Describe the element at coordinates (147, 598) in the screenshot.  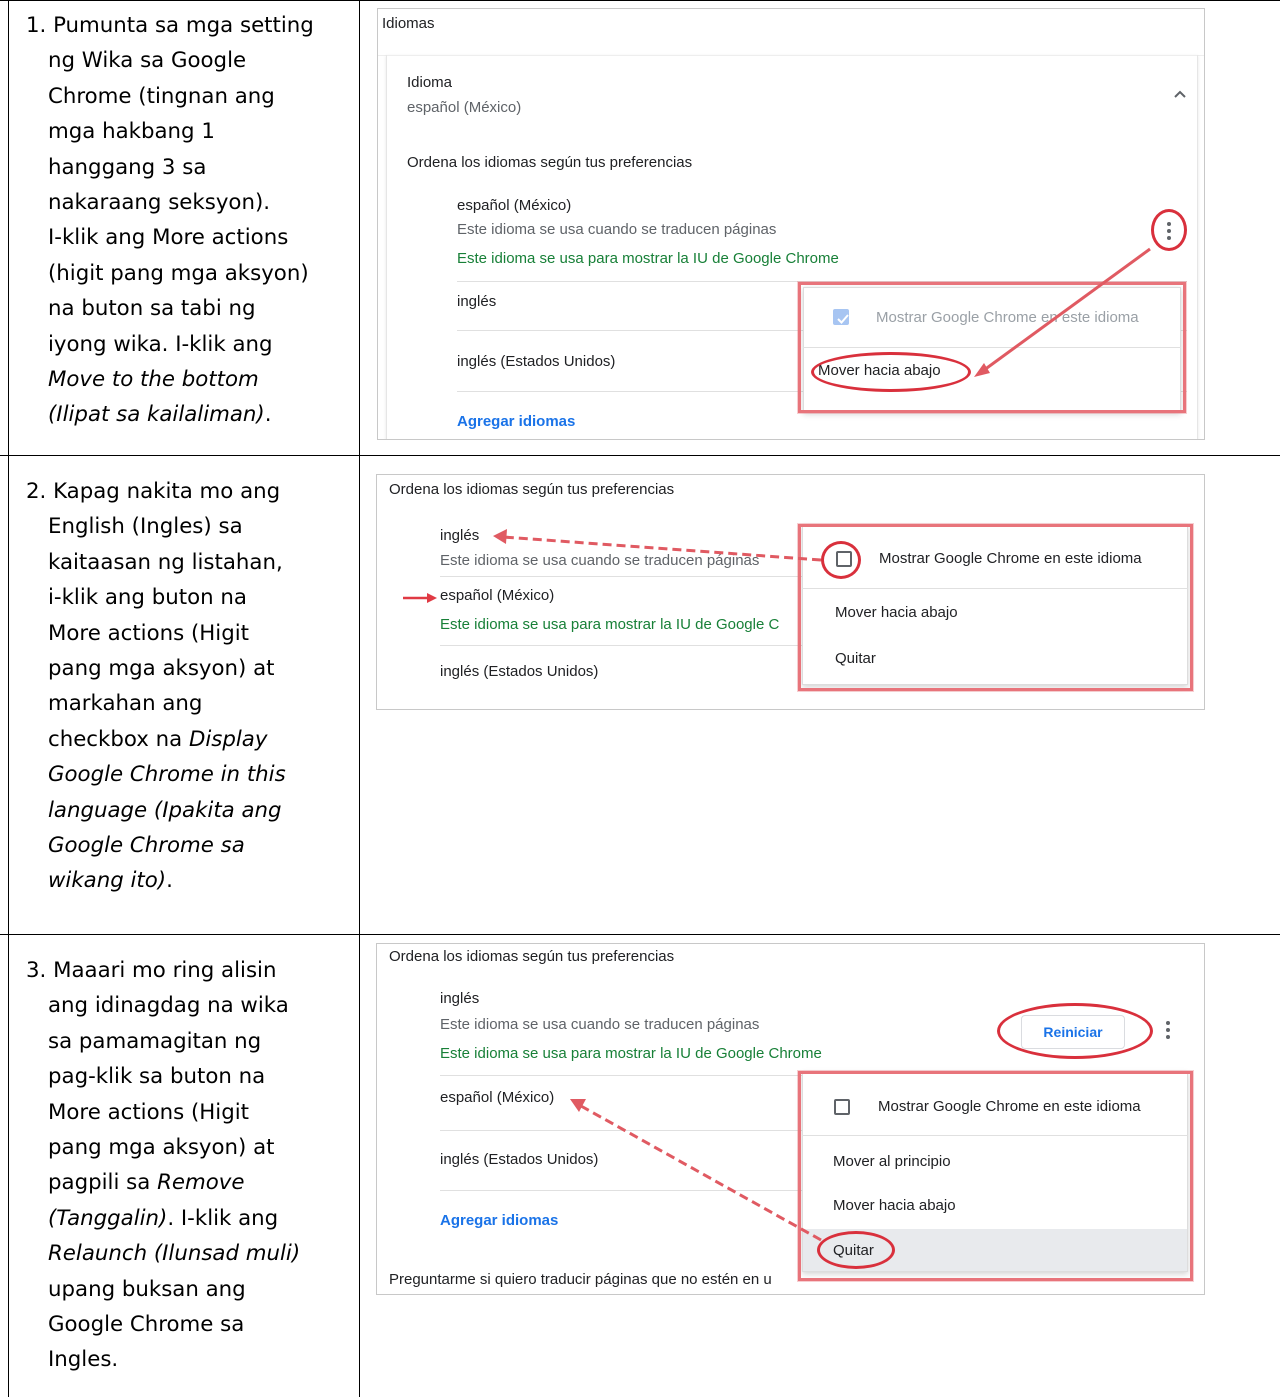
I see `step-text-line: i-klik ang buton na` at that location.